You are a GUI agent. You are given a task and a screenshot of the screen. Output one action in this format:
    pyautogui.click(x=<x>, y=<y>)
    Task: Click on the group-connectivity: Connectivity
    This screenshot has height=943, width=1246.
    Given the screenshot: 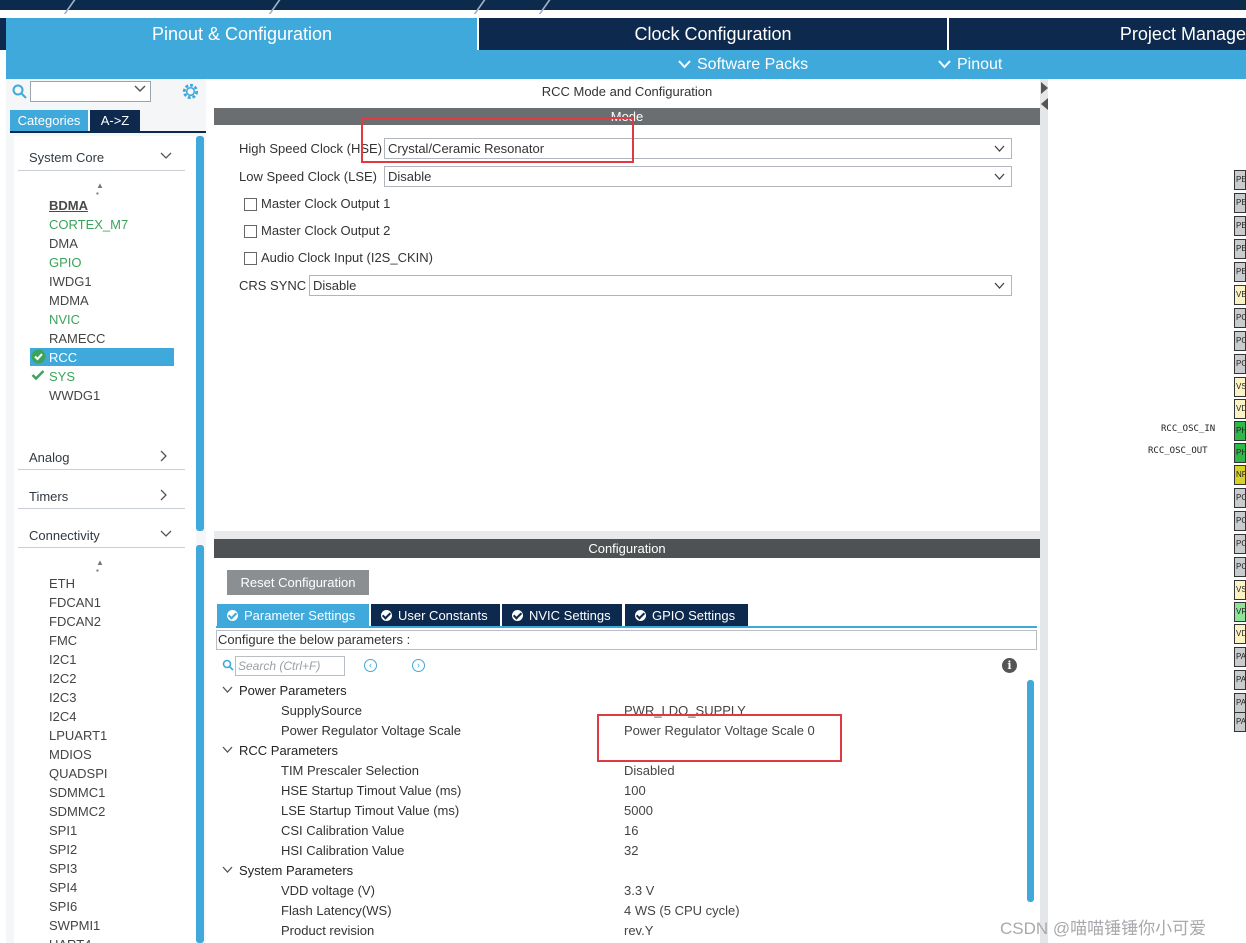 What is the action you would take?
    pyautogui.click(x=64, y=535)
    